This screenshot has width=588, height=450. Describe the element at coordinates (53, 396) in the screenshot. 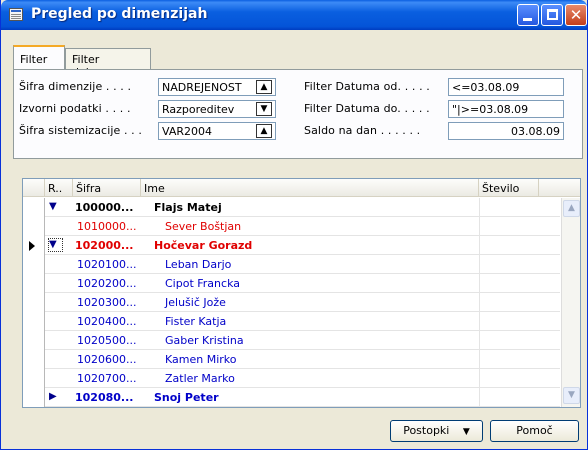

I see `expand-icon: ▶` at that location.